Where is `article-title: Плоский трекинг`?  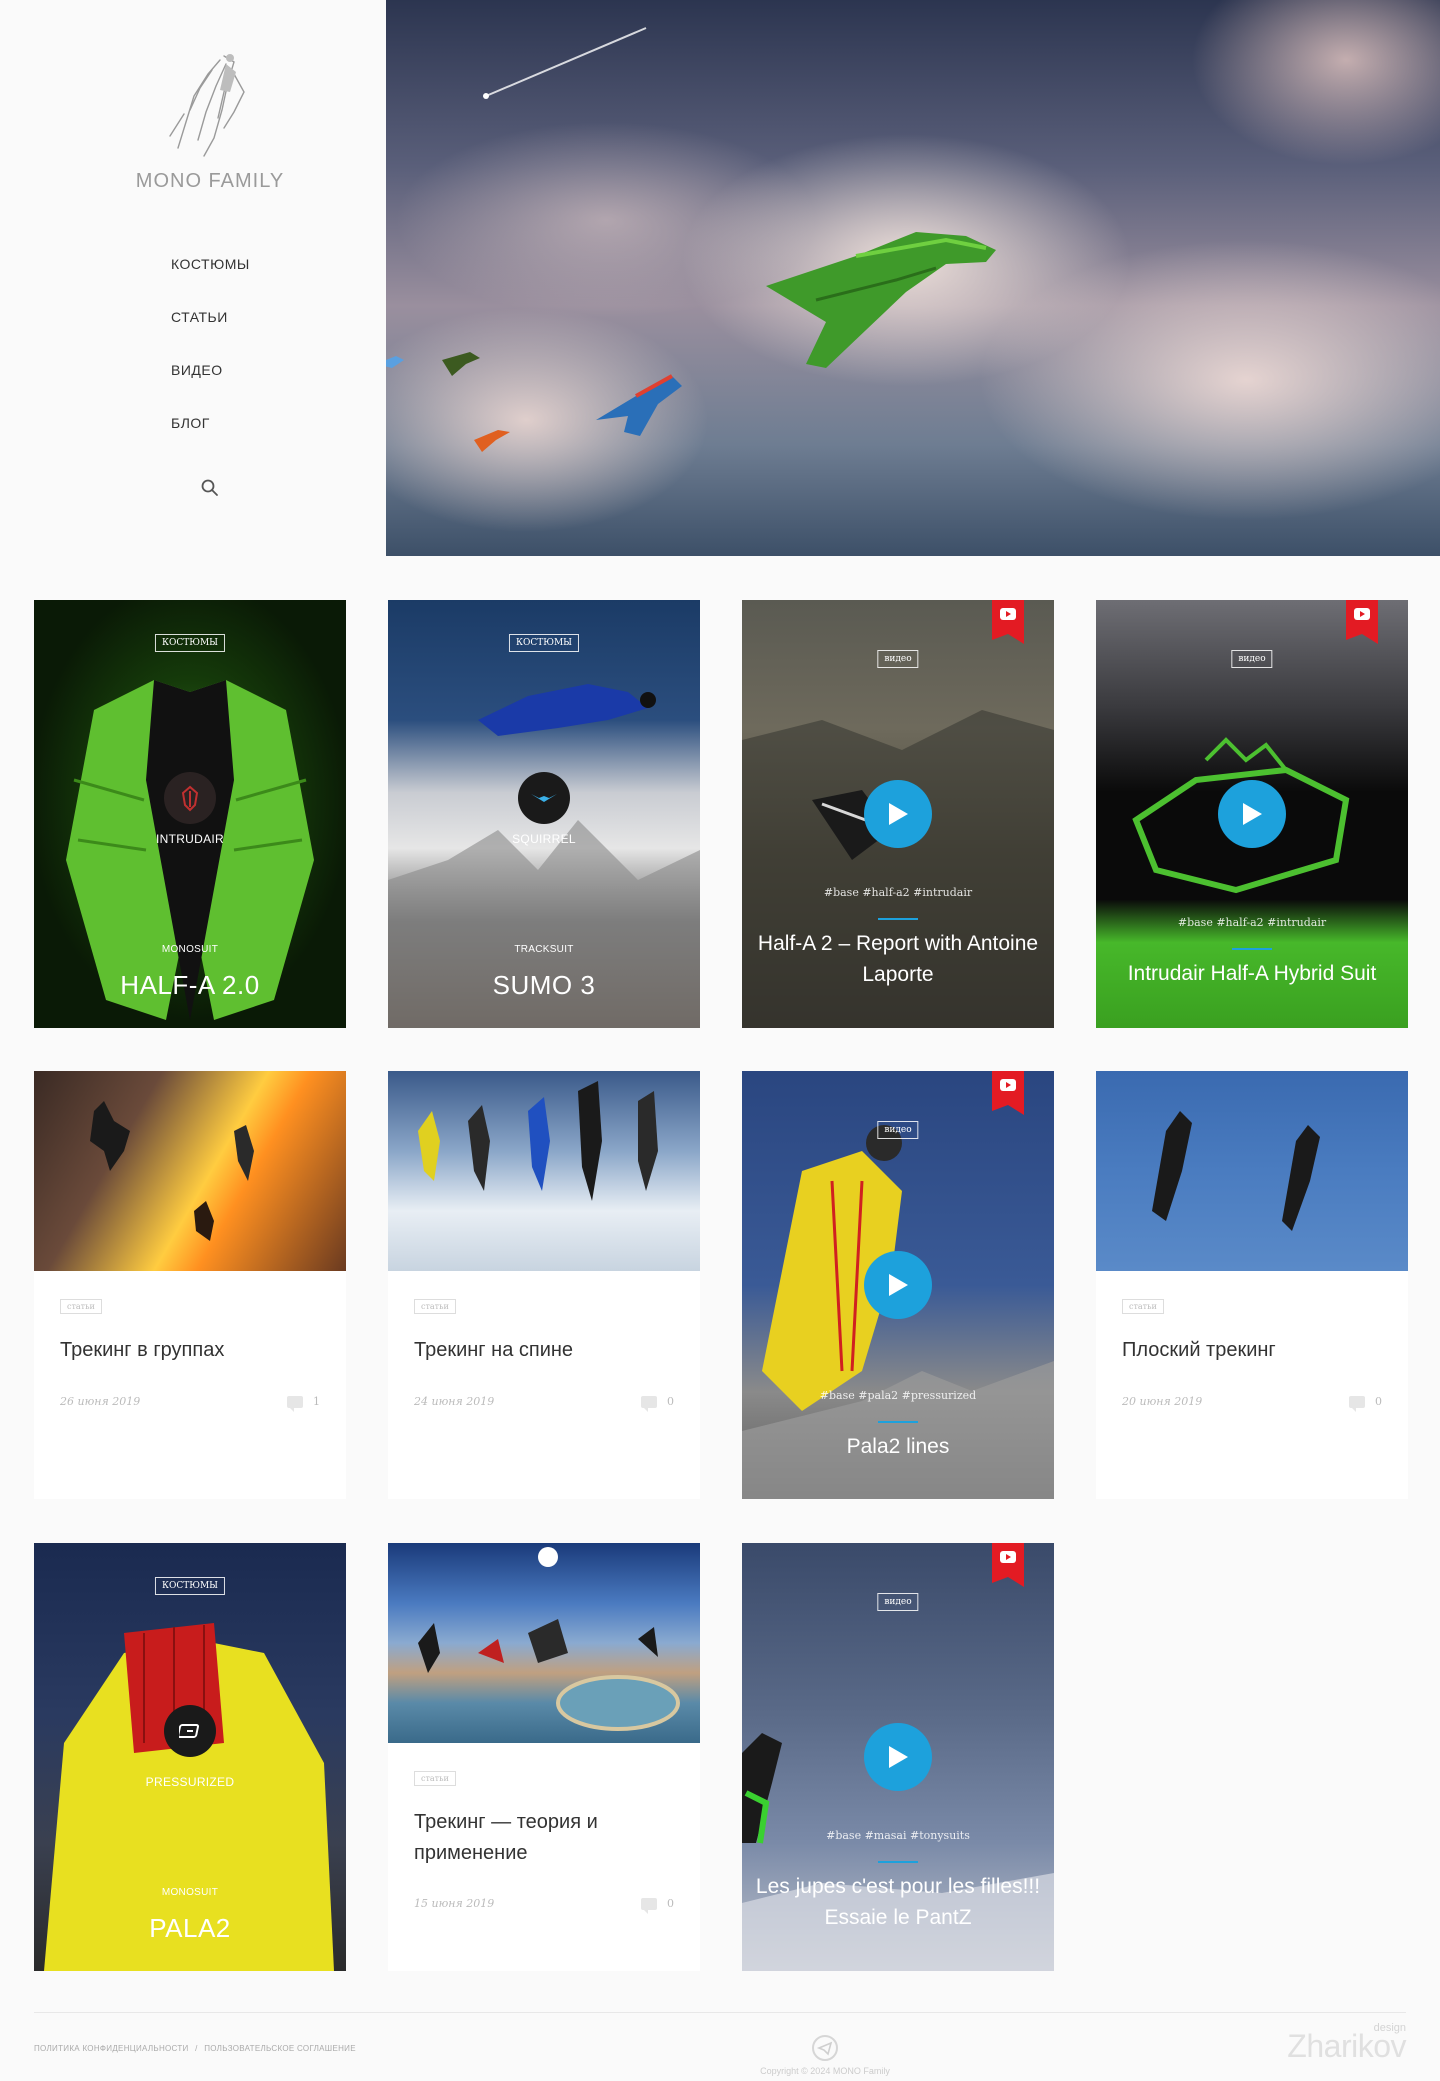
article-title: Плоский трекинг is located at coordinates (1255, 1350).